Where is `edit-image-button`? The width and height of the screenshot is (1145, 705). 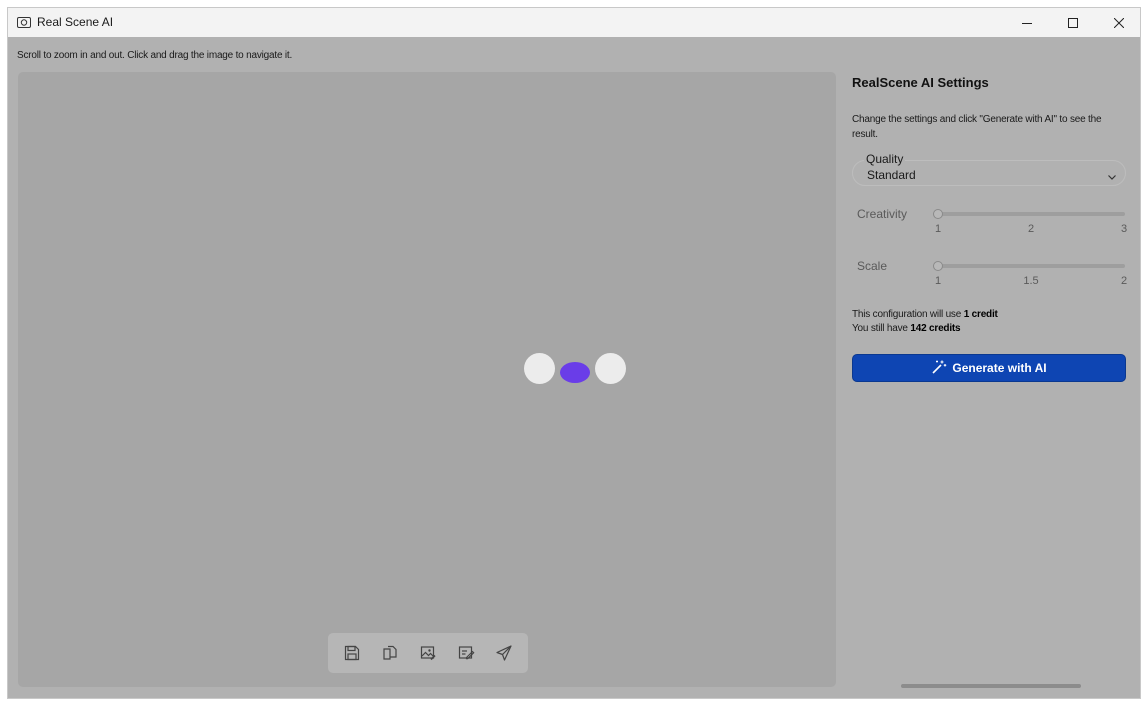
edit-image-button is located at coordinates (428, 653).